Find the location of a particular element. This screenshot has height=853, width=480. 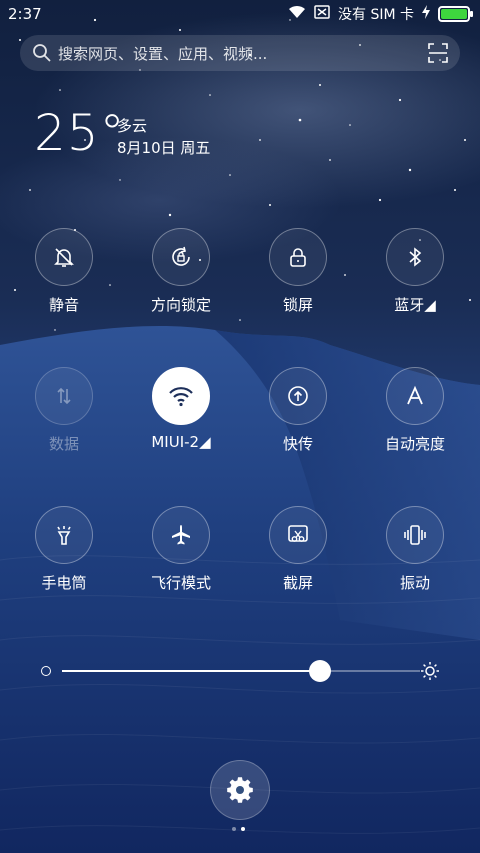

screenshot-icon is located at coordinates (298, 533).